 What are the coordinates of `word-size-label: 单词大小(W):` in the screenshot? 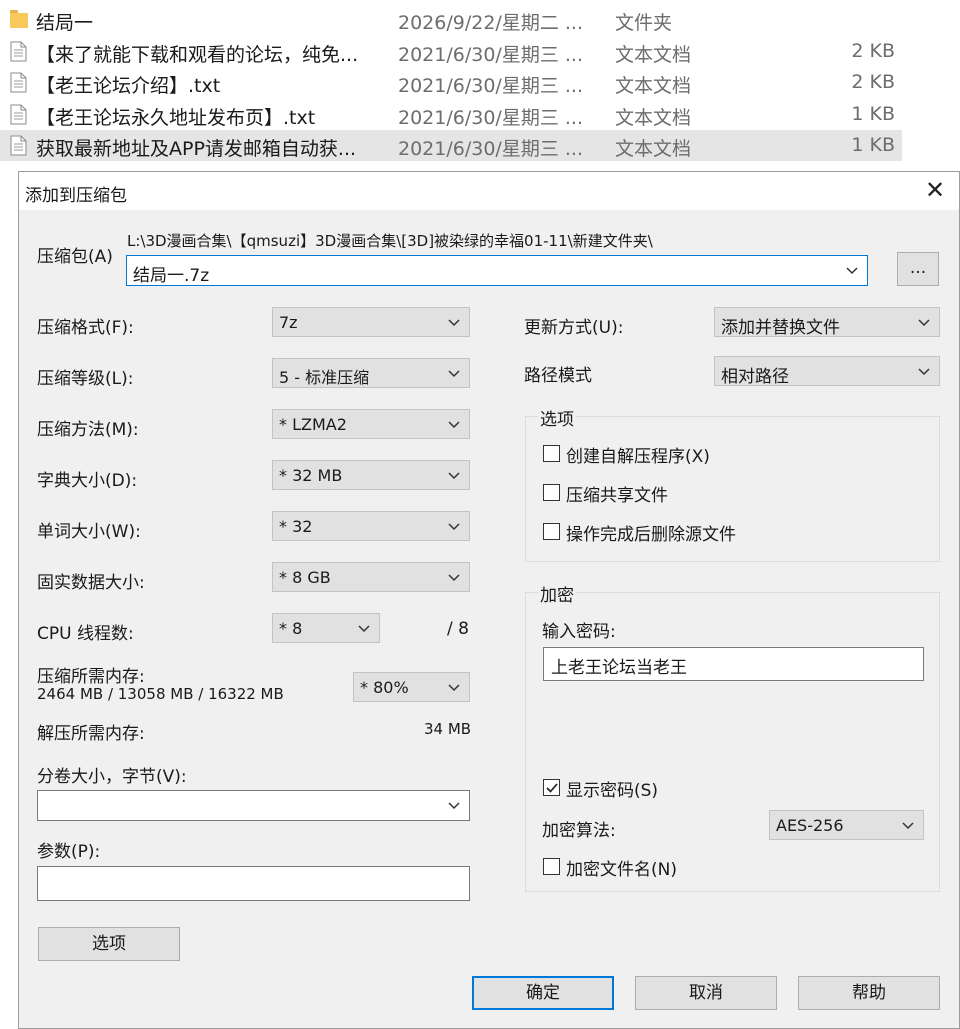 It's located at (89, 532).